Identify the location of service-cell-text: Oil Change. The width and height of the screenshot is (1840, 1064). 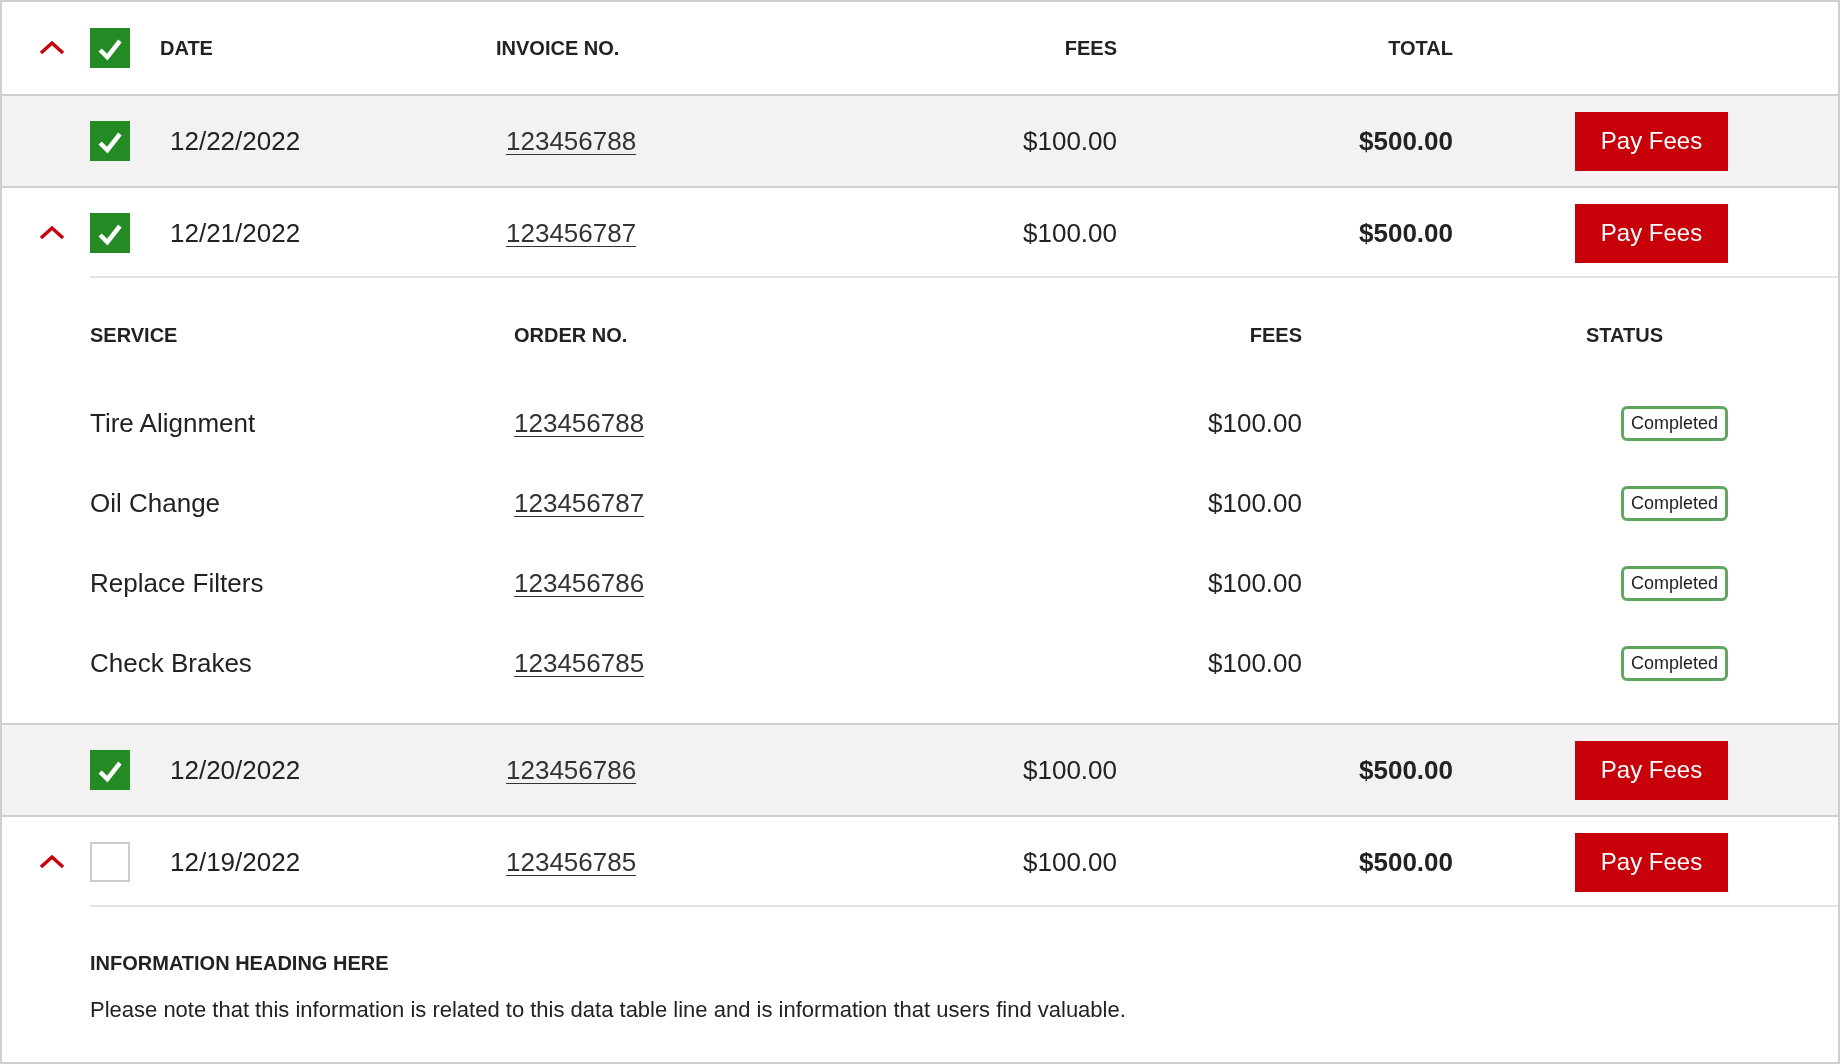
(156, 503).